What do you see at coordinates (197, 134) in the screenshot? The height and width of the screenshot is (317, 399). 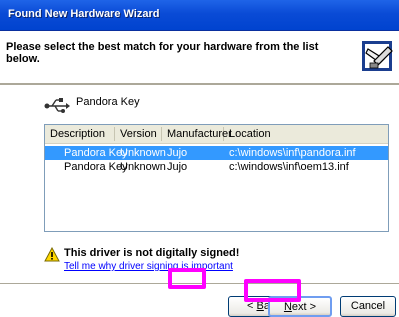 I see `column-header-manufacturer: Manufacturer` at bounding box center [197, 134].